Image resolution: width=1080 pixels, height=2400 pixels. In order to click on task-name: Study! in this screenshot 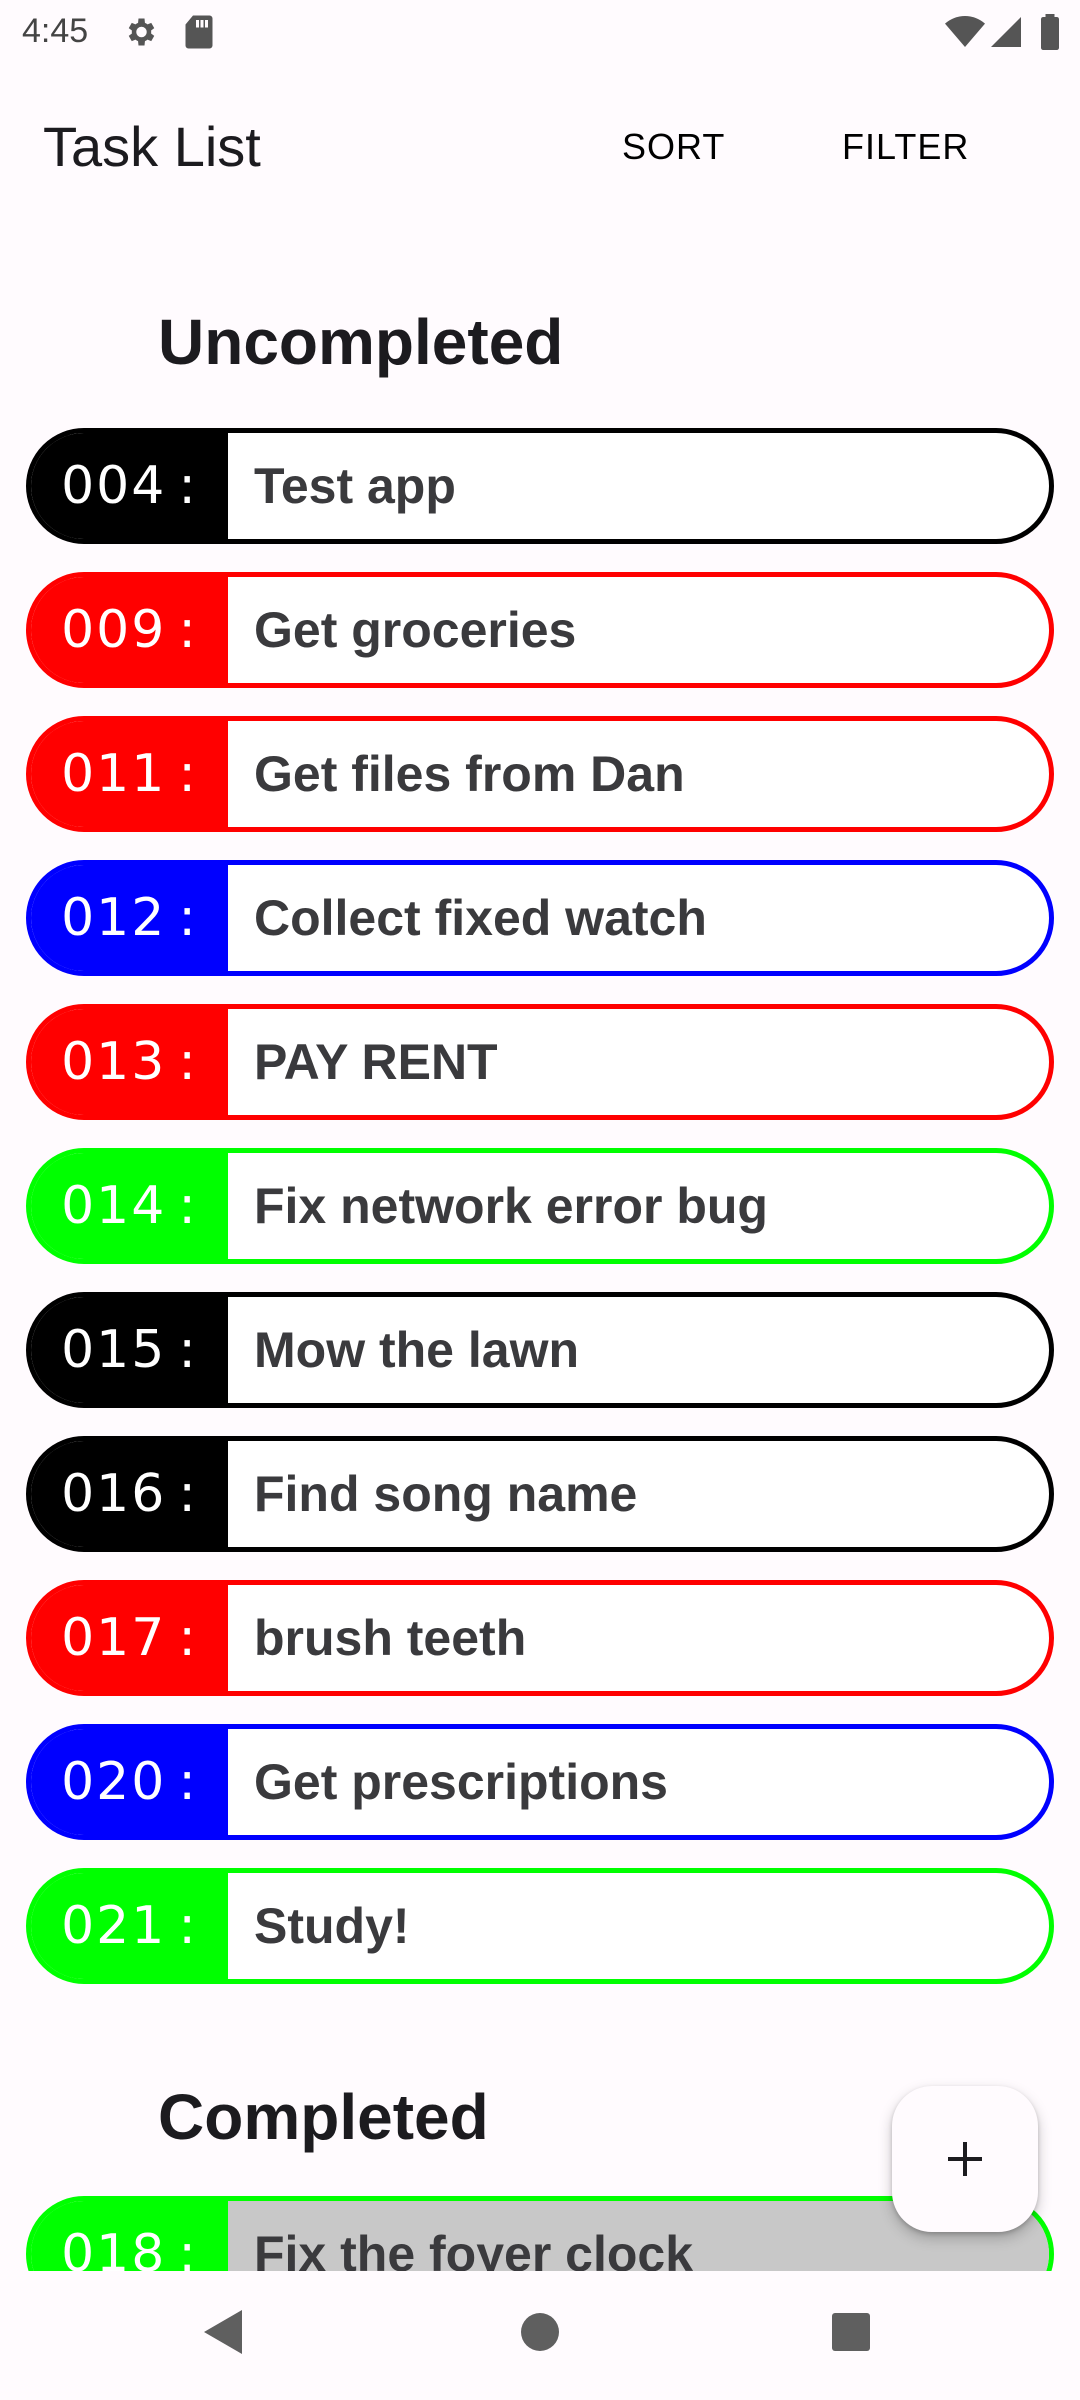, I will do `click(332, 1926)`.